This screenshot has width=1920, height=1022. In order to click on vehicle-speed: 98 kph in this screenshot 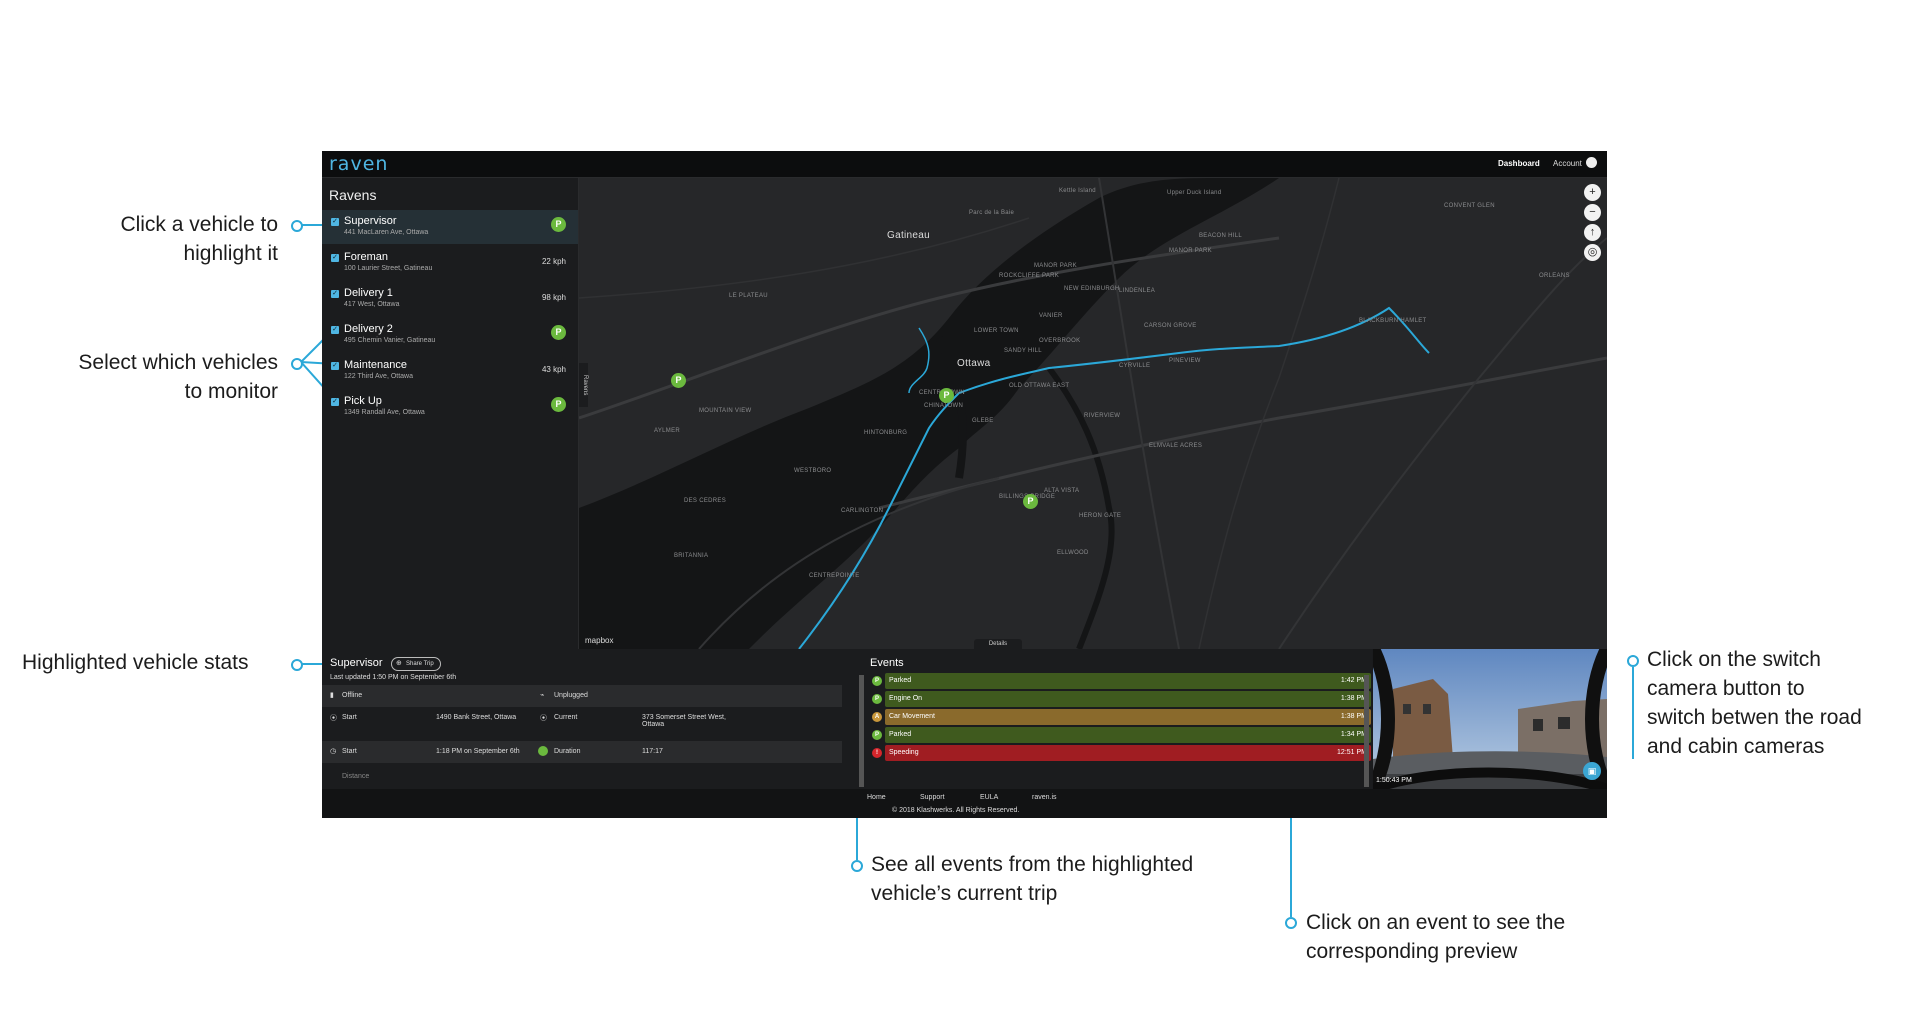, I will do `click(553, 297)`.